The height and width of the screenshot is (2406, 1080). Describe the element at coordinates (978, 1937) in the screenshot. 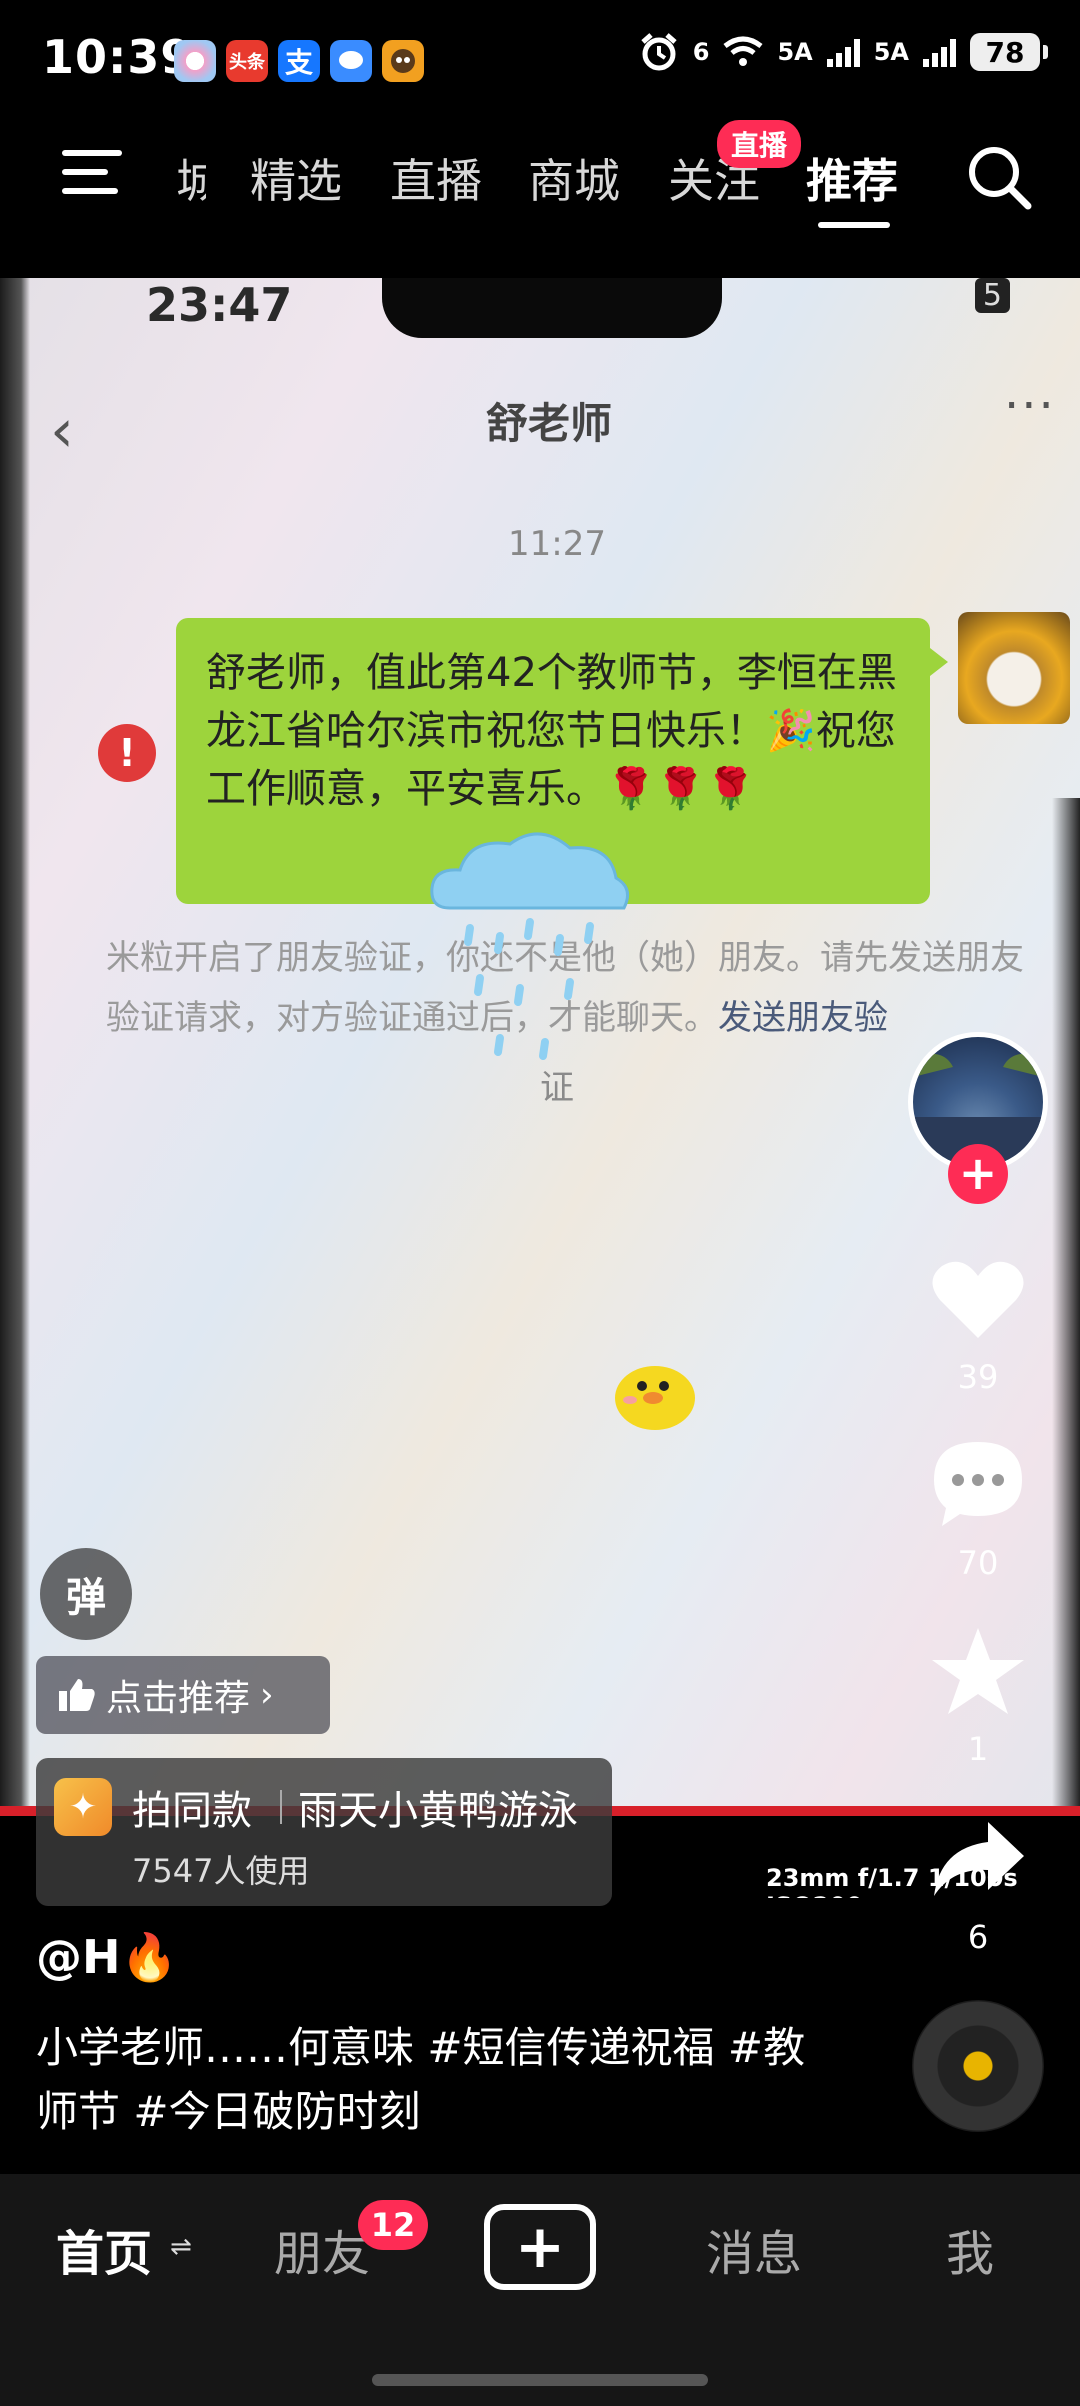

I see `share-count: 6` at that location.